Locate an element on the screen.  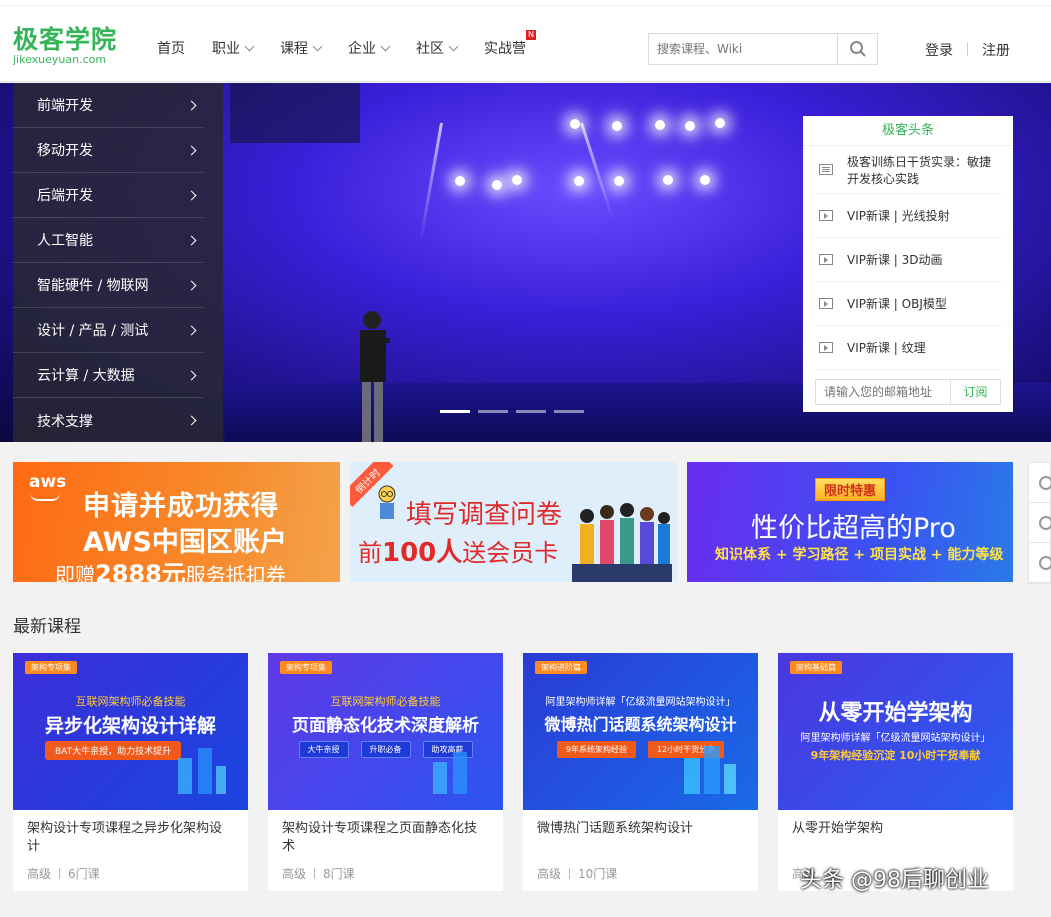
search-icon is located at coordinates (857, 49).